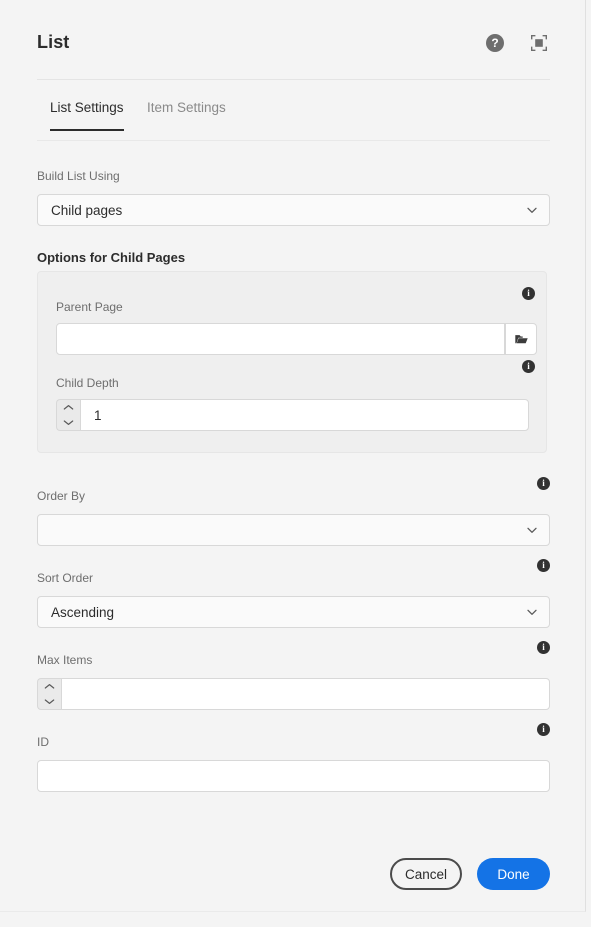  I want to click on header-actions: ?, so click(517, 43).